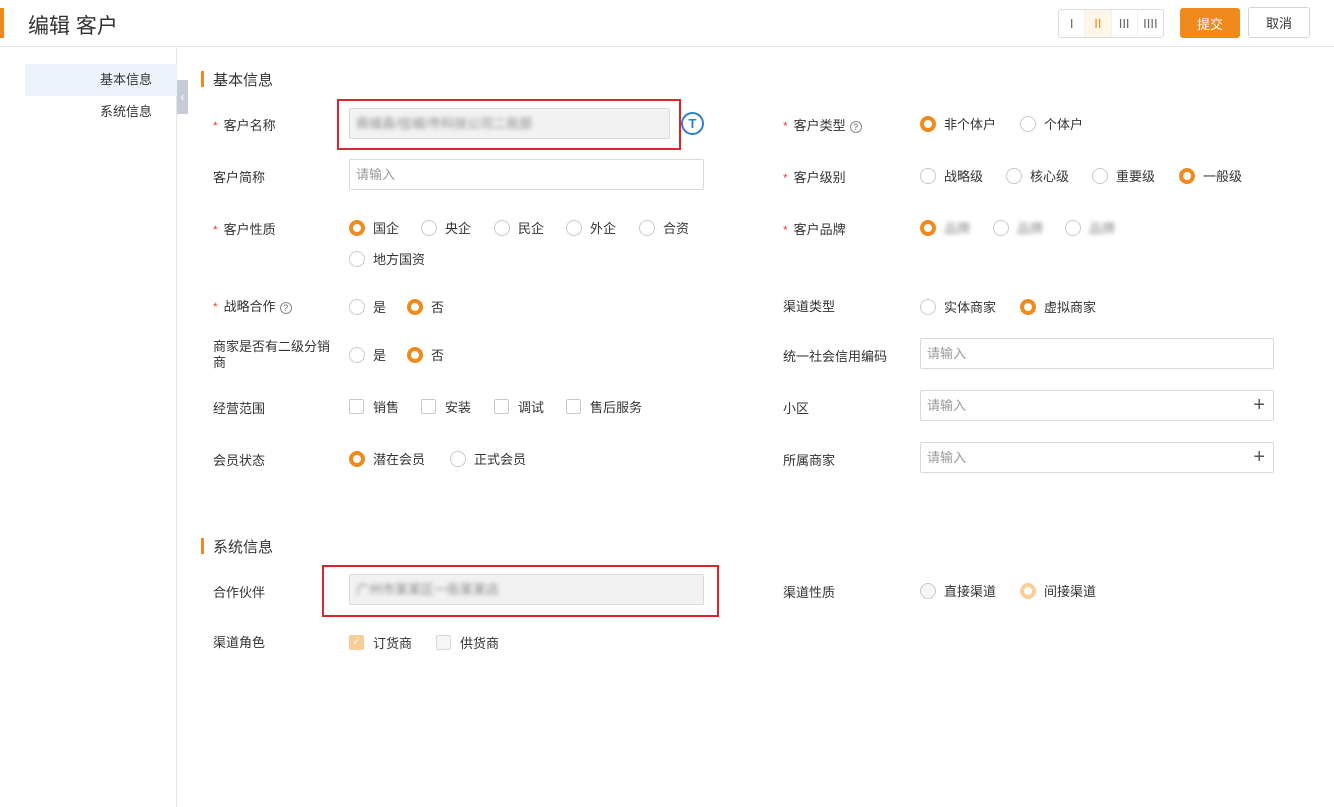 This screenshot has width=1334, height=807. What do you see at coordinates (814, 229) in the screenshot?
I see `customer-brand-label: * 客户品牌` at bounding box center [814, 229].